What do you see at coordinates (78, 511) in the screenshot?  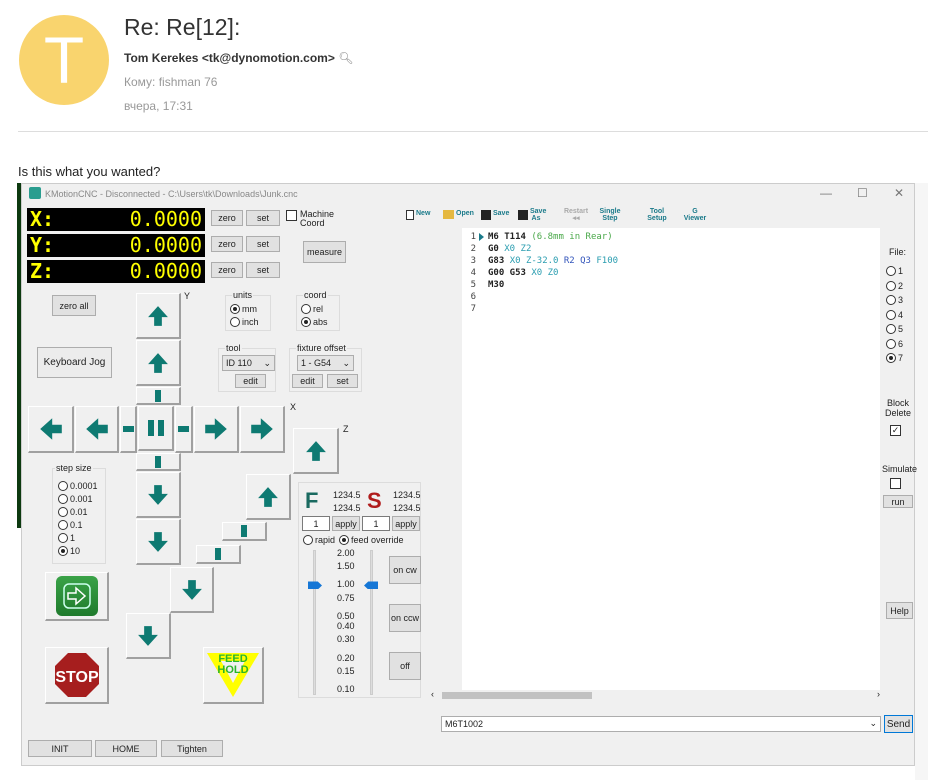 I see `step-size-radio: 0.01` at bounding box center [78, 511].